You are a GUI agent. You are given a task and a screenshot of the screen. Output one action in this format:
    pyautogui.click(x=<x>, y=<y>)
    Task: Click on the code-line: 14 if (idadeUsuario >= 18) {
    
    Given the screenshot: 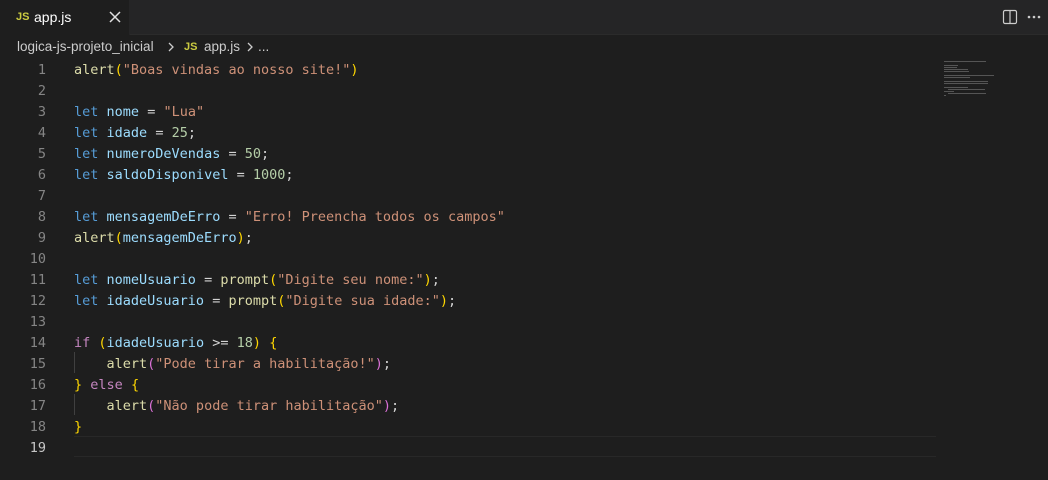 What is the action you would take?
    pyautogui.click(x=470, y=343)
    